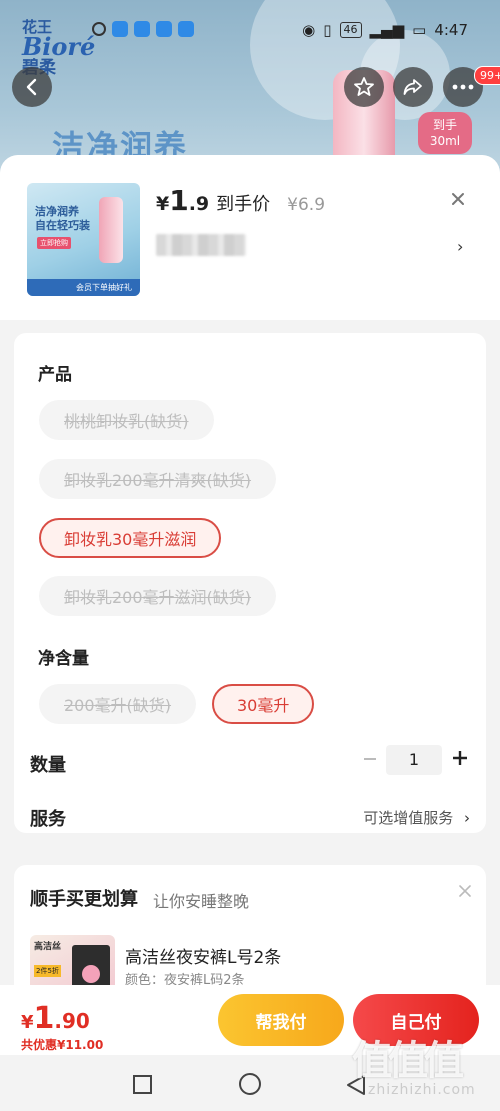 The width and height of the screenshot is (500, 1111). Describe the element at coordinates (350, 30) in the screenshot. I see `network-indicator: 46` at that location.